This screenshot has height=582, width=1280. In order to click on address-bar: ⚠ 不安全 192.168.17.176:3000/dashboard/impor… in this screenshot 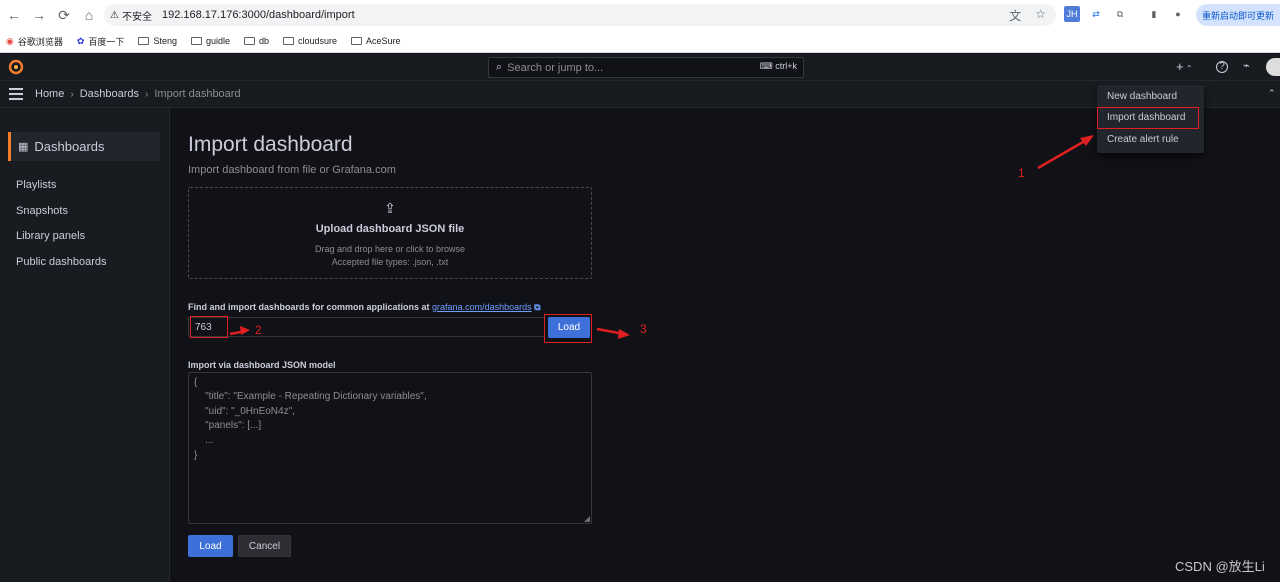, I will do `click(580, 15)`.